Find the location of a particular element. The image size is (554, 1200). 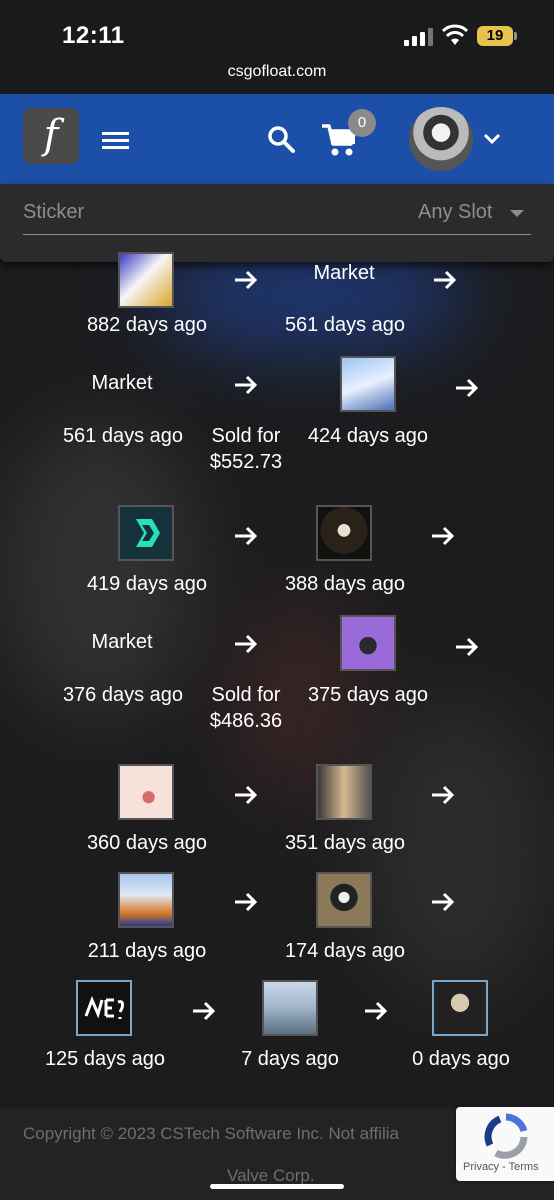

wifi-icon is located at coordinates (455, 34).